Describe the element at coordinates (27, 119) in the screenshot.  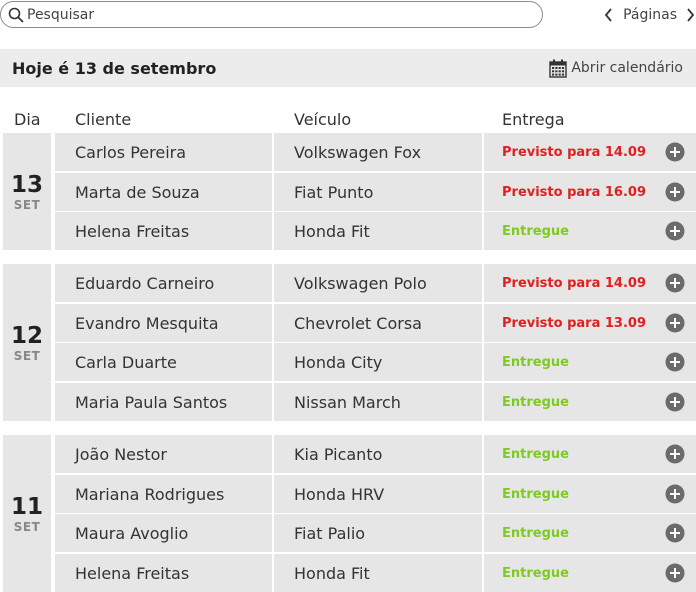
I see `column-header-day: Dia` at that location.